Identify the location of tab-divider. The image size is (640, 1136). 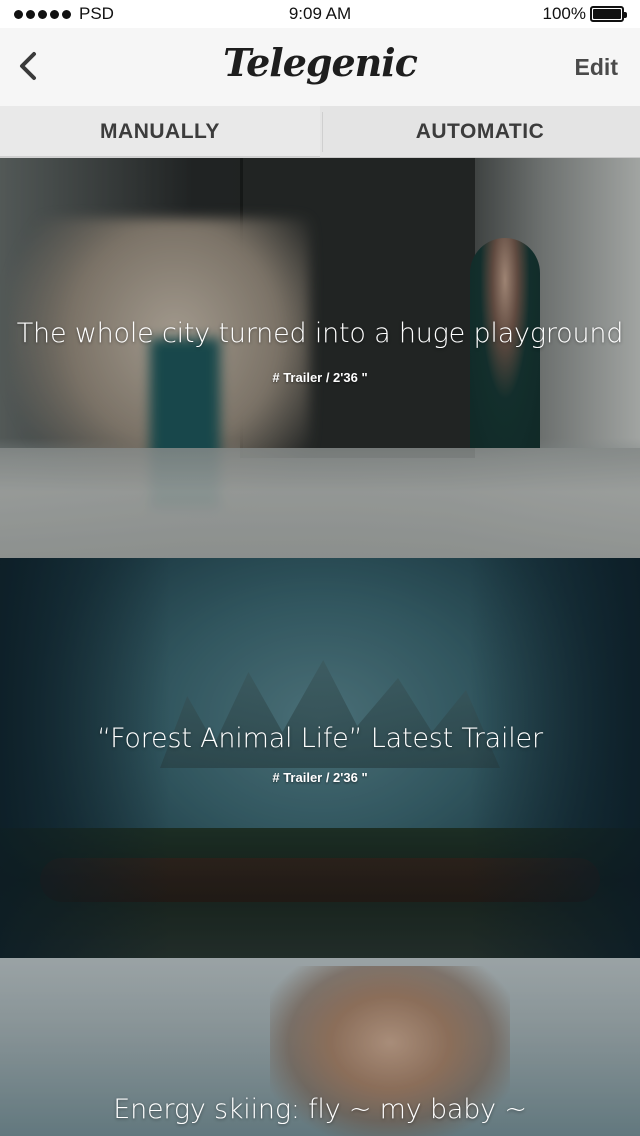
(322, 132).